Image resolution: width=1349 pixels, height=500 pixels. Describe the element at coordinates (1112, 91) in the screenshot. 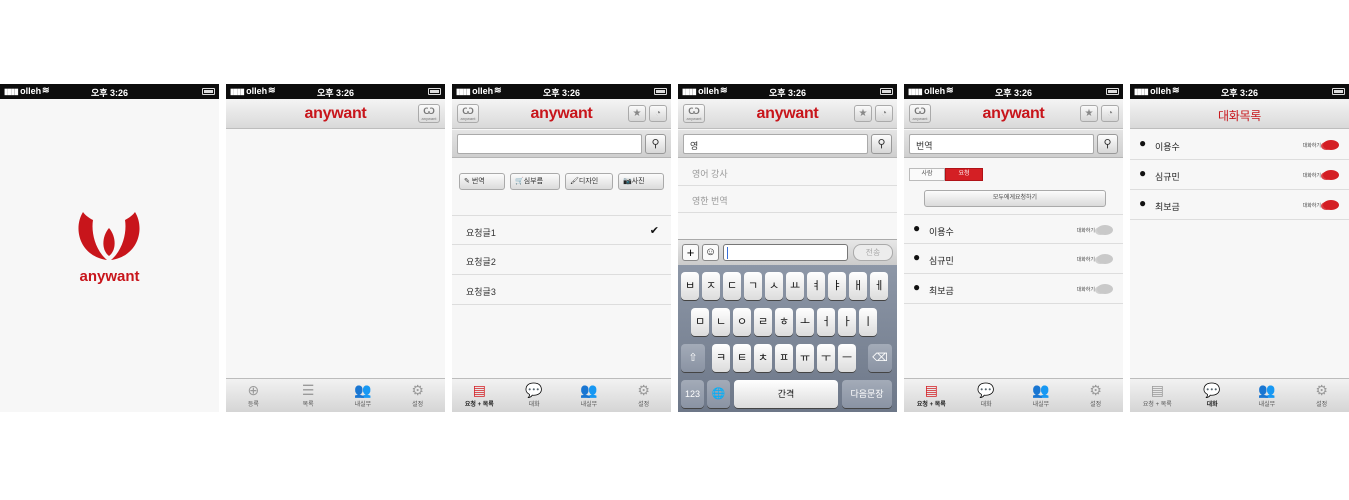

I see `battery-icon` at that location.